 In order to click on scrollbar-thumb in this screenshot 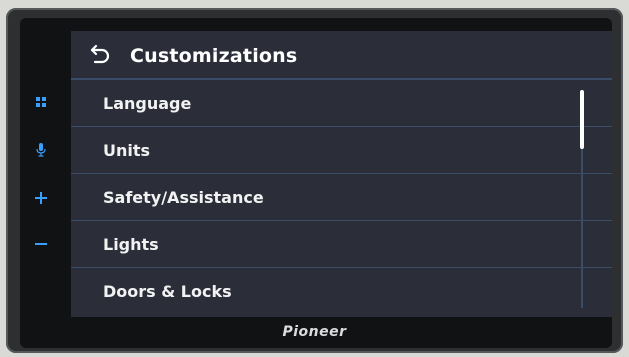, I will do `click(582, 119)`.